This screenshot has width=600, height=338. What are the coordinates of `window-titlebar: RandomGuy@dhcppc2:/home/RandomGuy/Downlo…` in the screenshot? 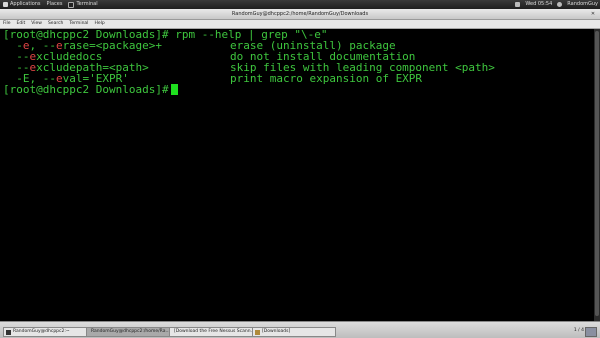 It's located at (300, 14).